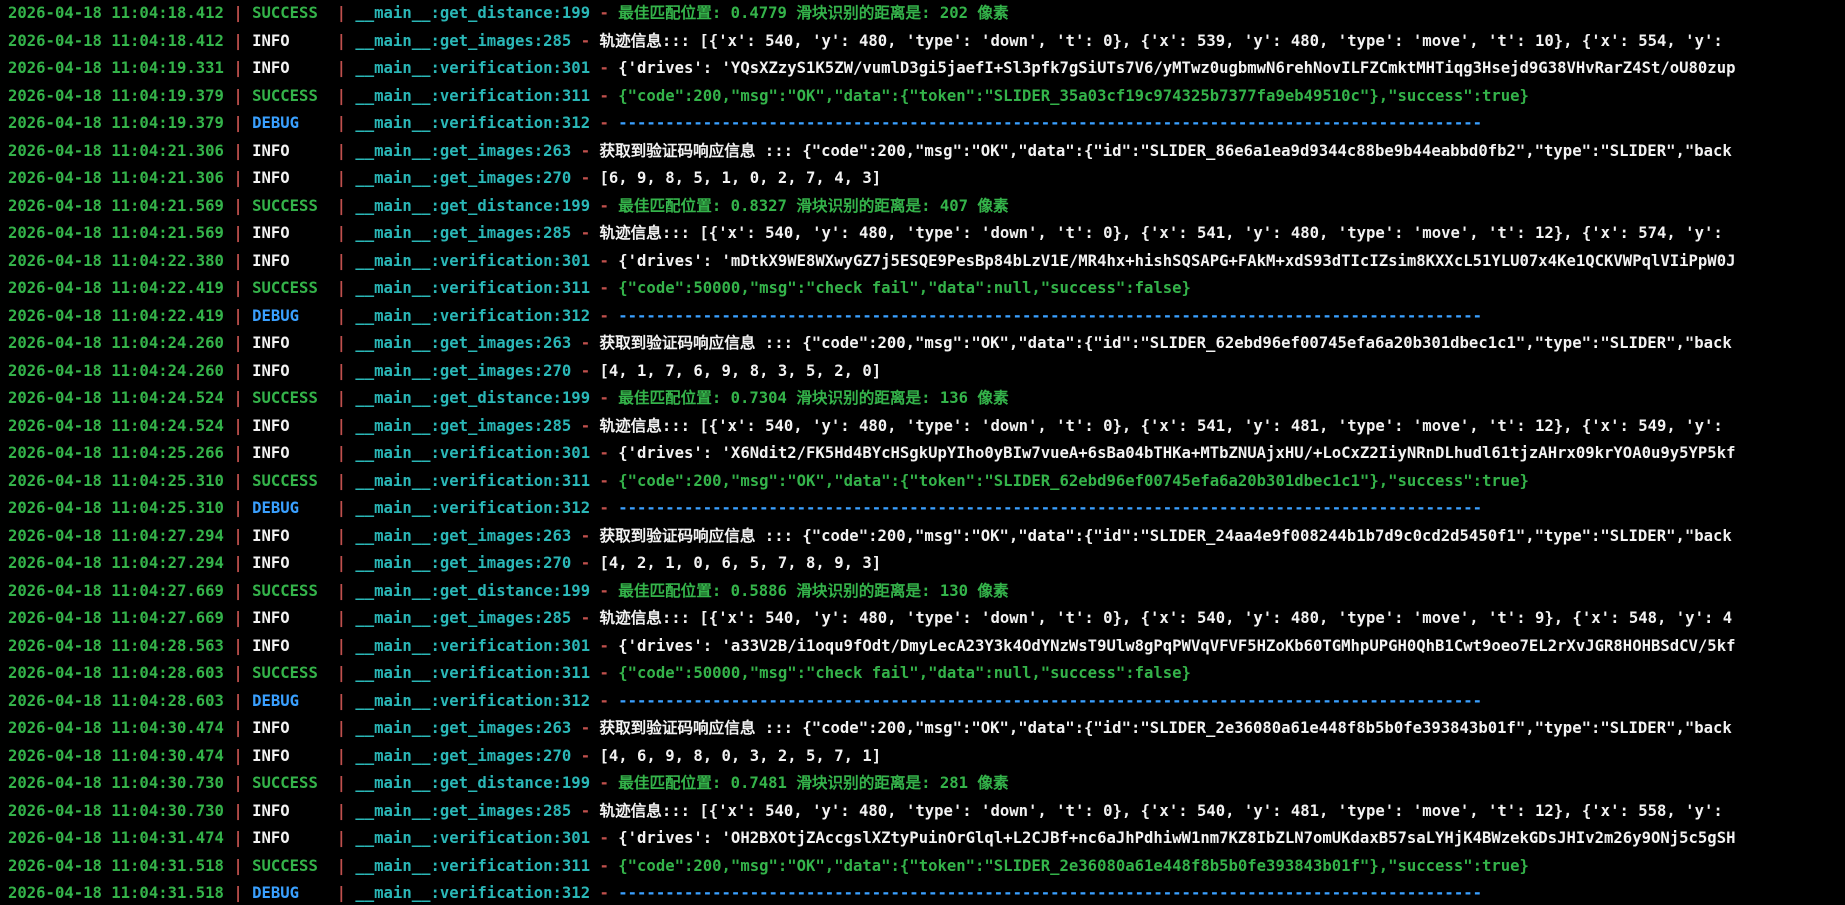 The image size is (1845, 905). Describe the element at coordinates (740, 178) in the screenshot. I see `log-message: [6, 9, 8, 5, 1, 0, 2, 7, 4, 3]` at that location.